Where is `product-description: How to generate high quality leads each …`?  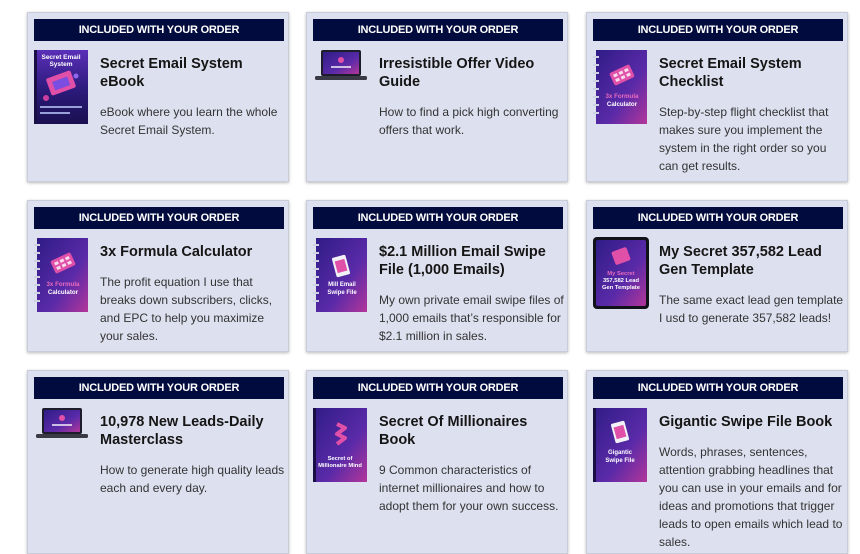 product-description: How to generate high quality leads each … is located at coordinates (192, 479).